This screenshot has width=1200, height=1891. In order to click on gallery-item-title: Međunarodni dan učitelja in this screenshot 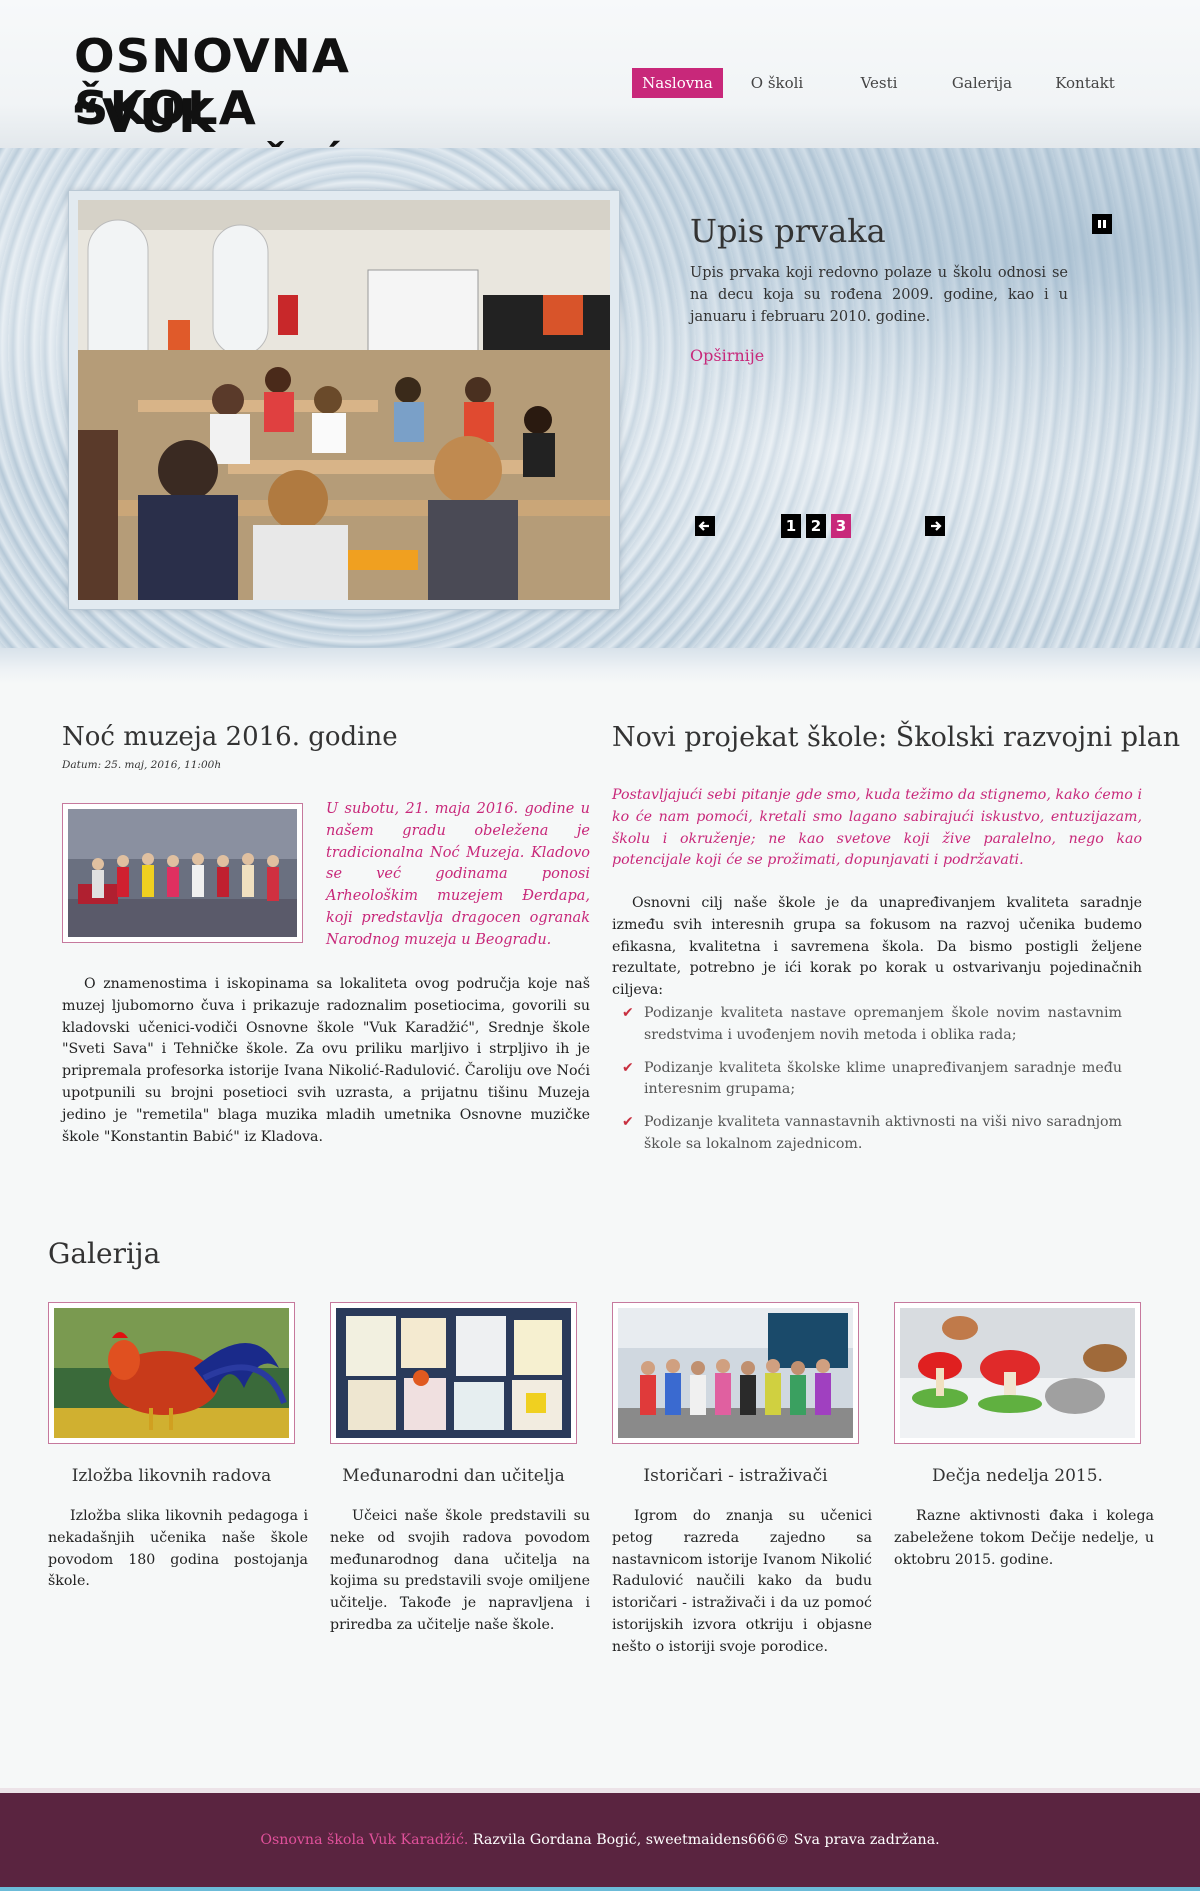, I will do `click(453, 1476)`.